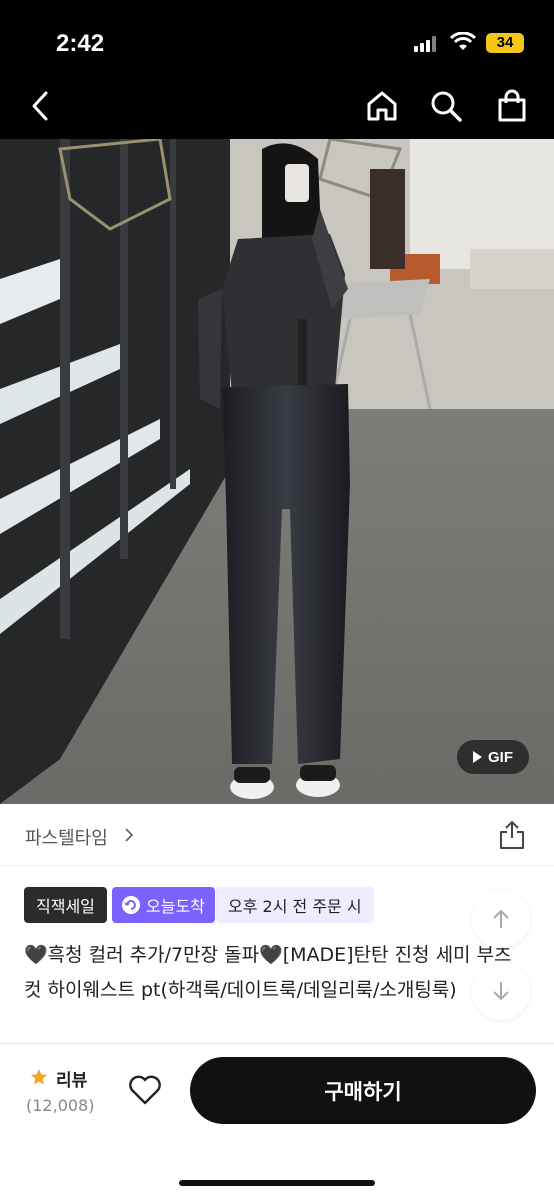  What do you see at coordinates (66, 837) in the screenshot?
I see `brand-name: 파스텔타임` at bounding box center [66, 837].